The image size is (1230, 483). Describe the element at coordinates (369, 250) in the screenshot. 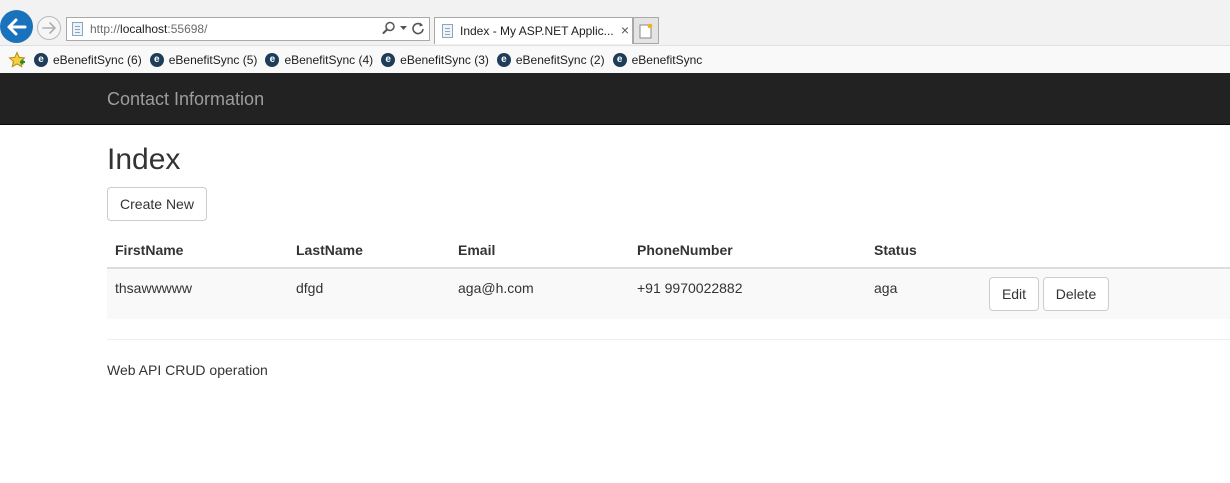

I see `column-header-lastname: LastName` at that location.